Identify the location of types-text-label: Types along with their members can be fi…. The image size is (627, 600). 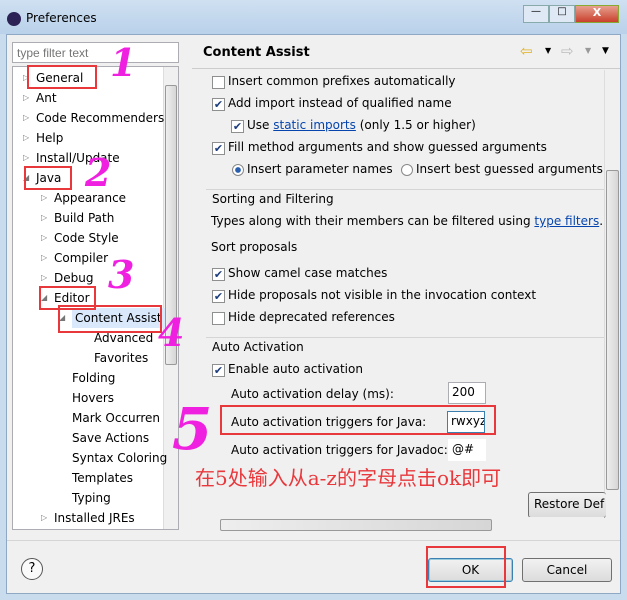
(371, 221).